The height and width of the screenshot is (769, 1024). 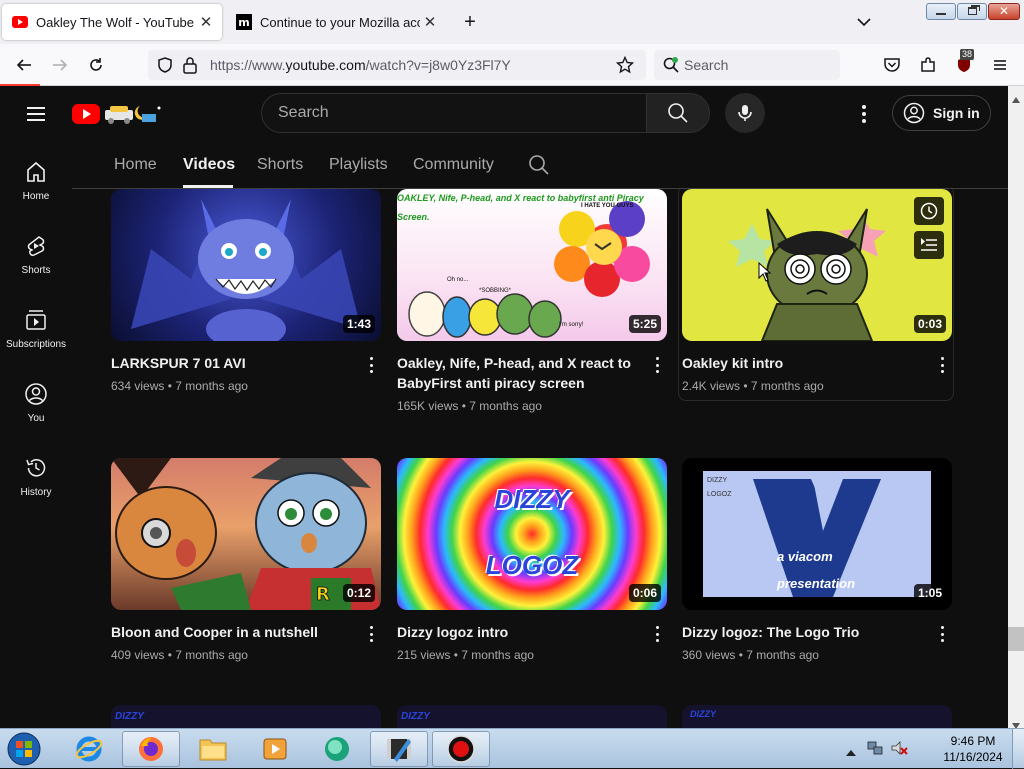 I want to click on video-thumbnail: DIZZY LOGOZ 0:06, so click(x=532, y=534).